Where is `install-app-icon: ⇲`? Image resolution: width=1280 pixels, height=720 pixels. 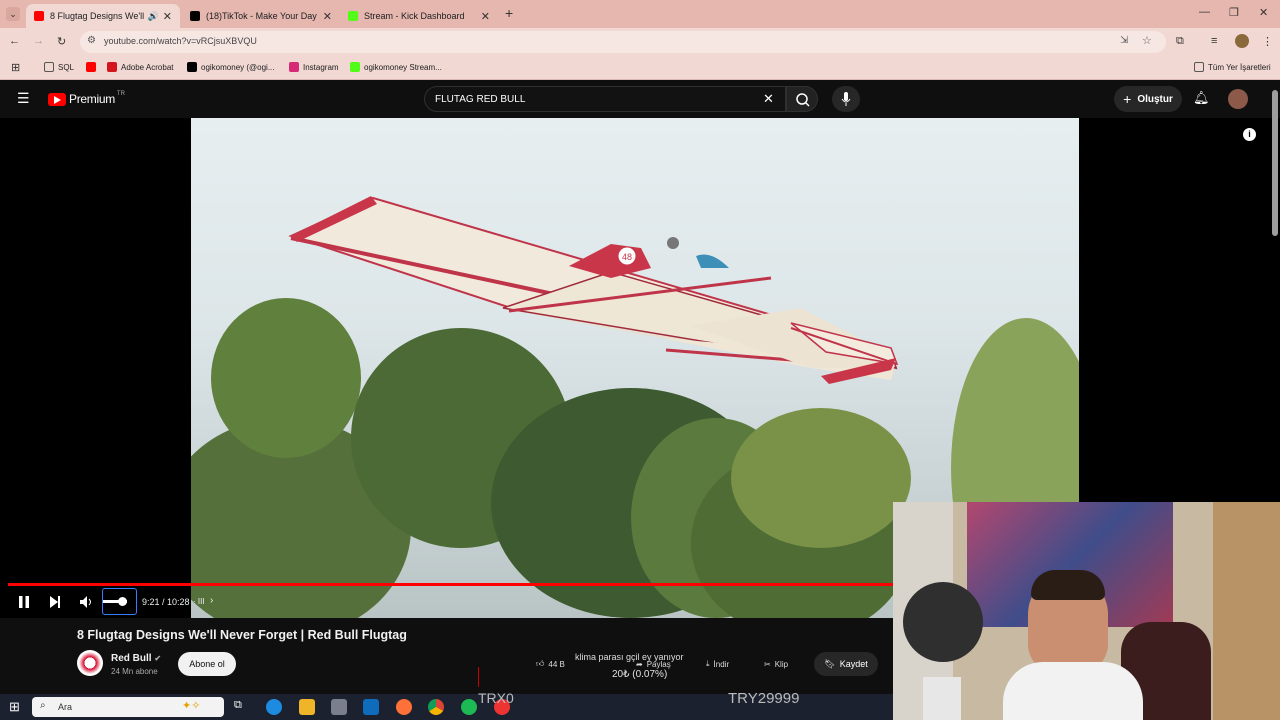 install-app-icon: ⇲ is located at coordinates (1124, 40).